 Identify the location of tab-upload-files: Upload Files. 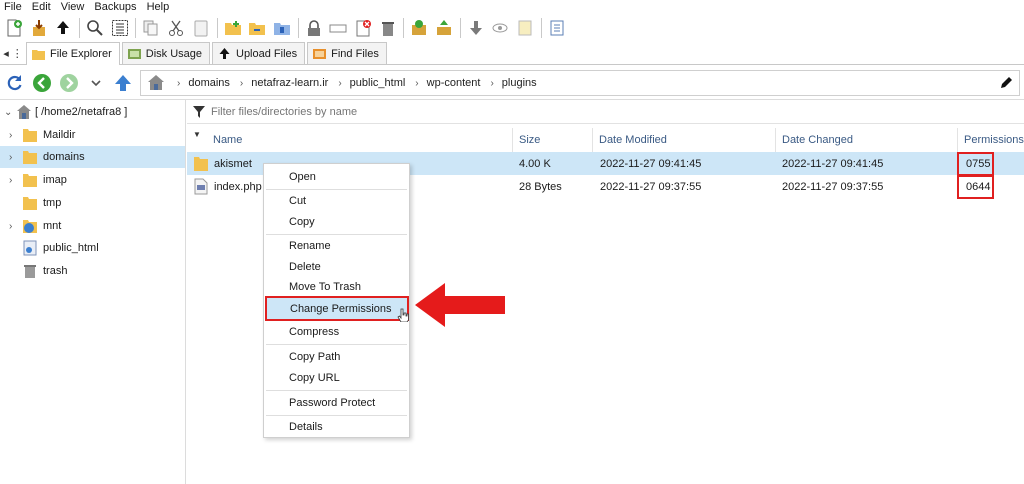
(259, 53).